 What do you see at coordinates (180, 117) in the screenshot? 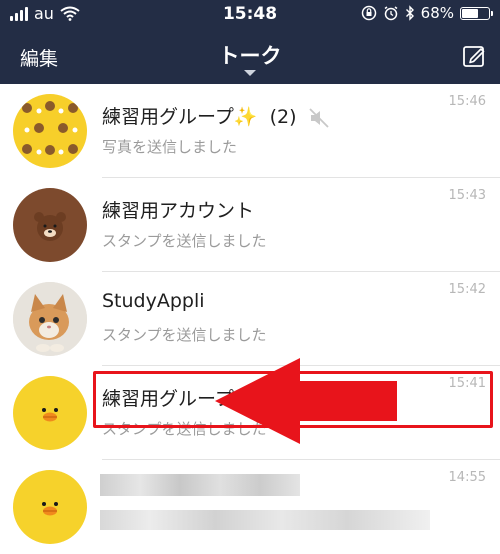
I see `chat-name-text: 練習用グループ✨` at bounding box center [180, 117].